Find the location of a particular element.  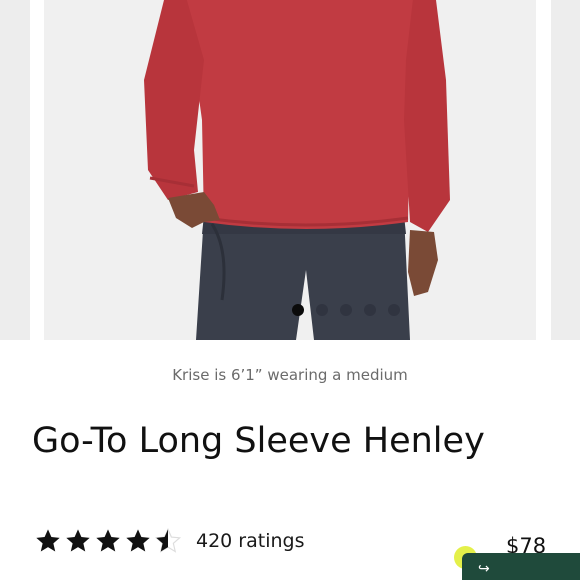

rating-summary: 420 ratings is located at coordinates (169, 541).